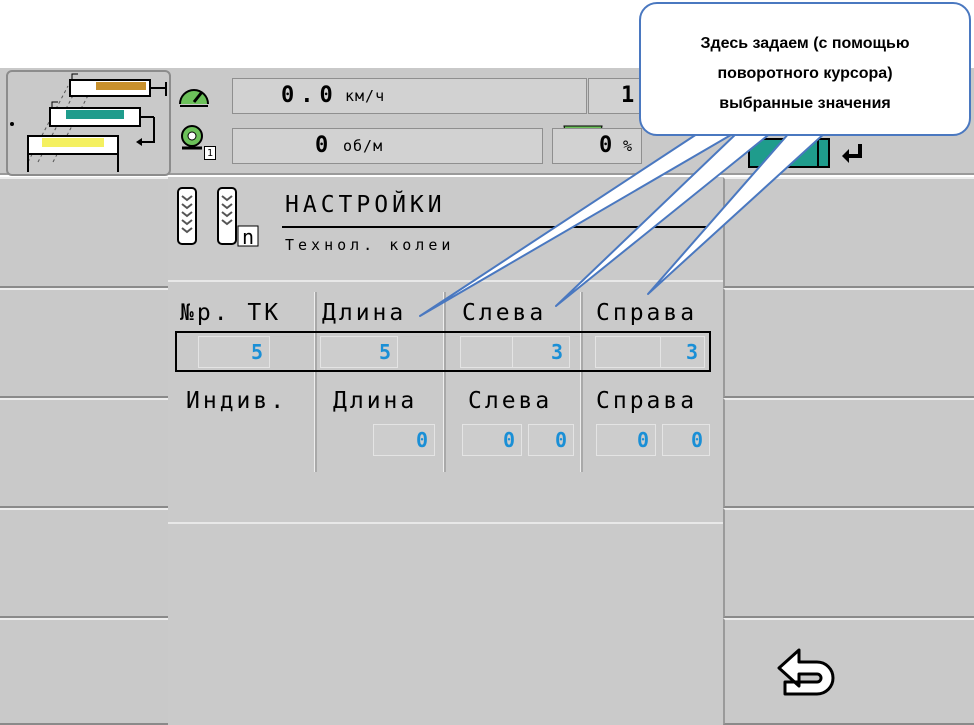  What do you see at coordinates (805, 103) in the screenshot?
I see `callout-line-3: выбранные значения` at bounding box center [805, 103].